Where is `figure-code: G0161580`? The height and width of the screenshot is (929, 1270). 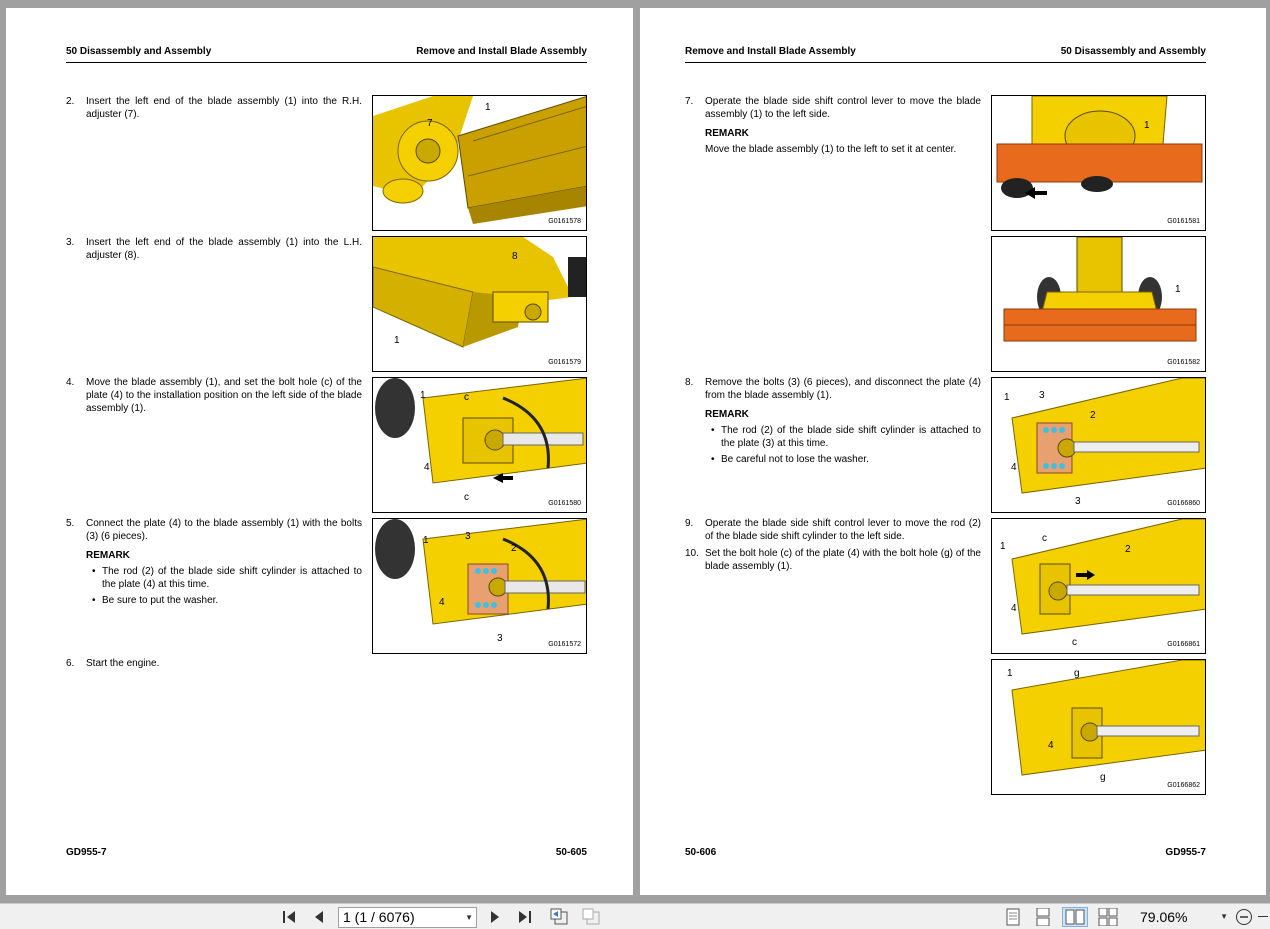
figure-code: G0161580 is located at coordinates (564, 503).